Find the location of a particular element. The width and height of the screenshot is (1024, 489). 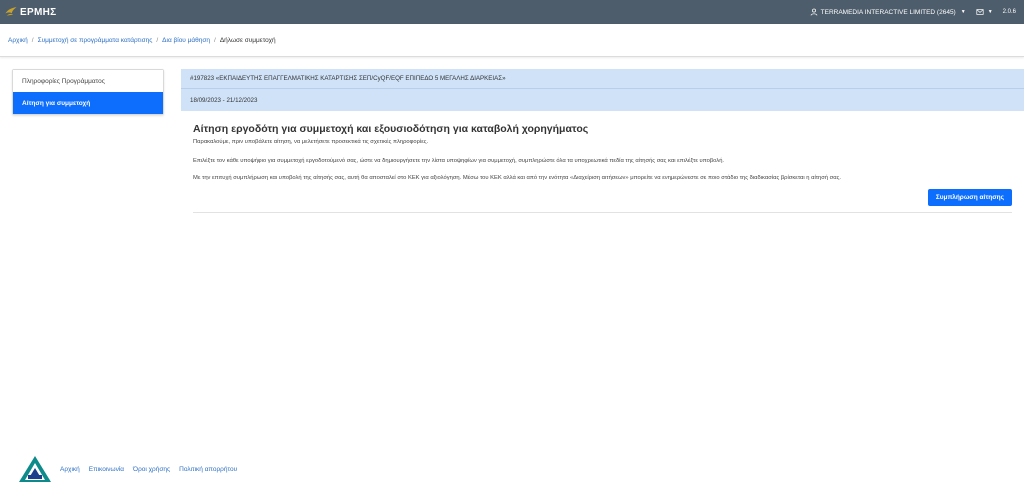

sidebar-item-program-info: Πληροφορίες Προγράμματος is located at coordinates (88, 81).